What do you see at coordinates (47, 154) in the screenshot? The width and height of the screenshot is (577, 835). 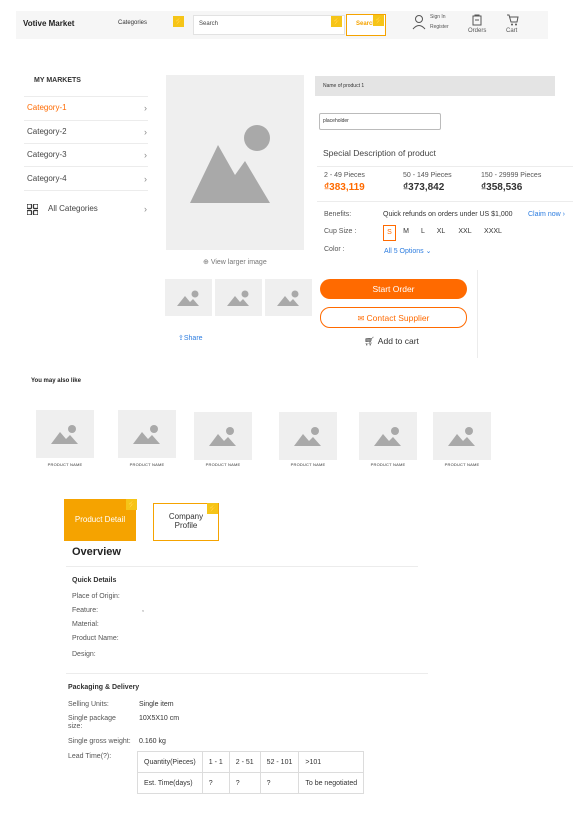 I see `sidebar-item-label: Category-3` at bounding box center [47, 154].